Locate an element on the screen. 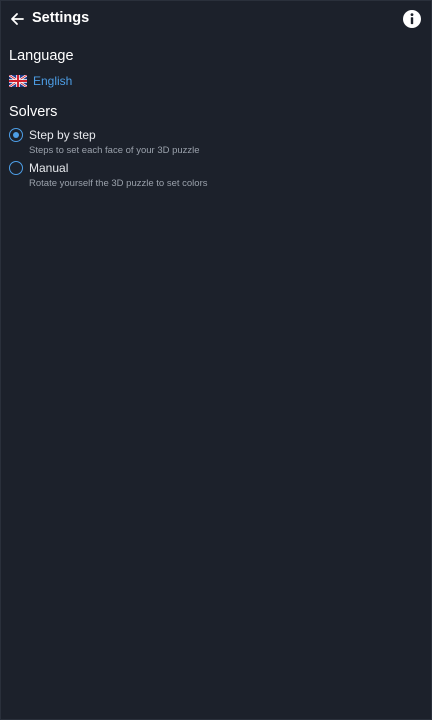 The image size is (432, 720). info-icon is located at coordinates (412, 19).